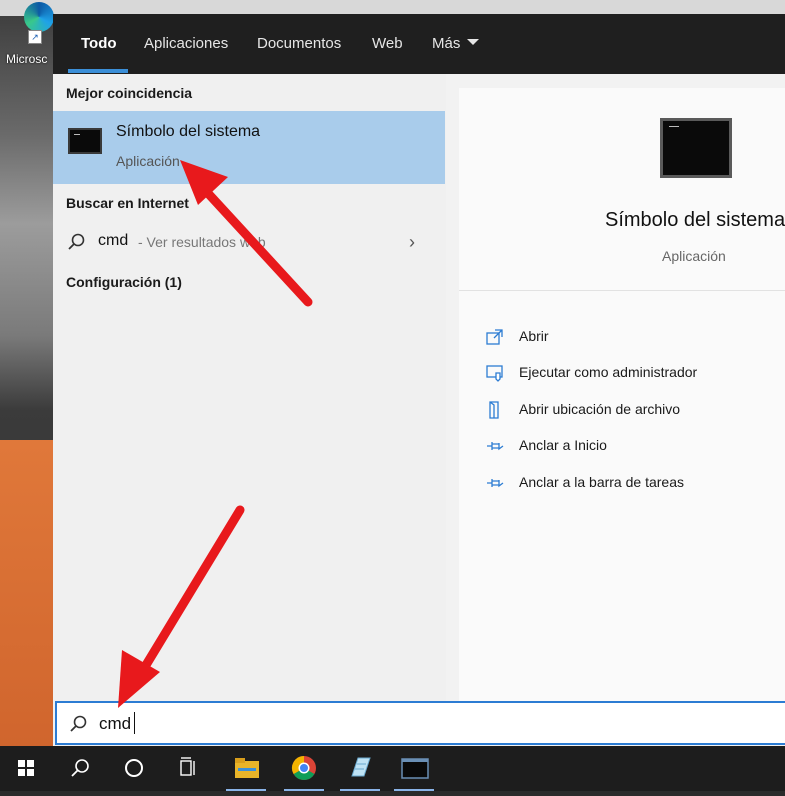 Image resolution: width=785 pixels, height=796 pixels. I want to click on start-button, so click(26, 768).